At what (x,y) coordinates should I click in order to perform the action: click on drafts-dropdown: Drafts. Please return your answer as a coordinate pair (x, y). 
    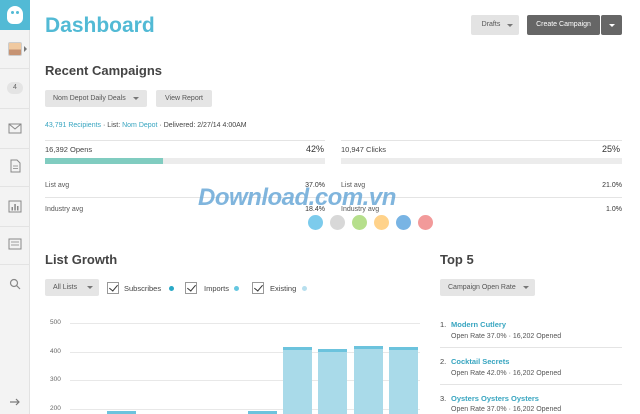
    Looking at the image, I should click on (495, 25).